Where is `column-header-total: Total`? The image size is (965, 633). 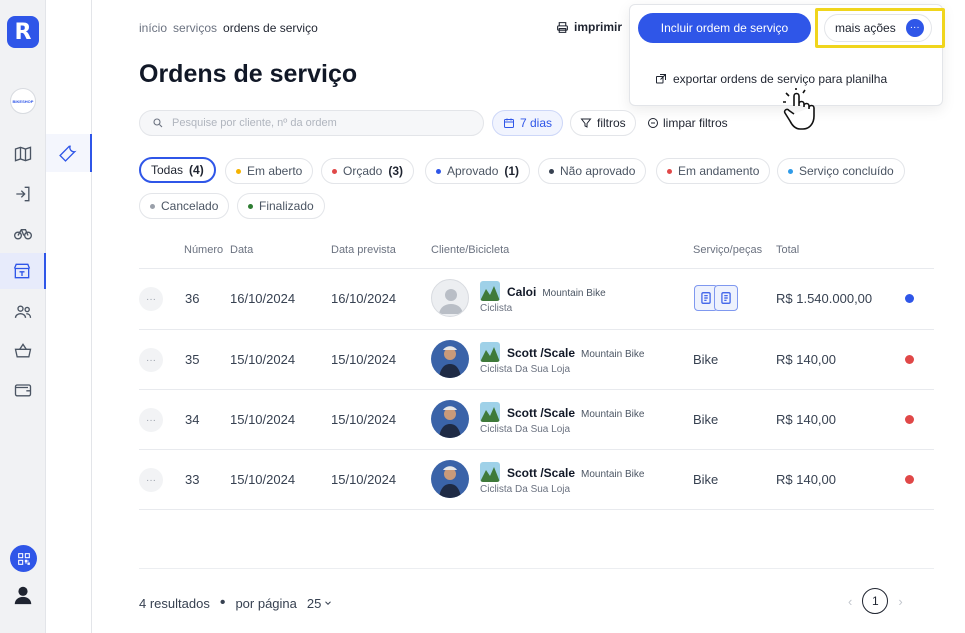
column-header-total: Total is located at coordinates (787, 250).